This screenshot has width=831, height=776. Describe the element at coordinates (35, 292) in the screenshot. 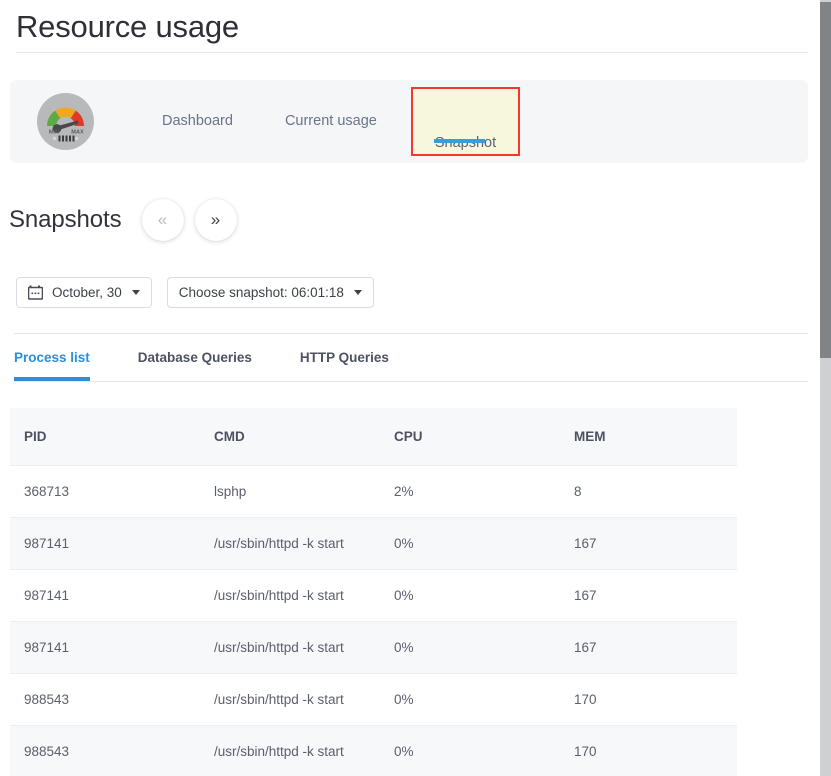

I see `calendar-icon` at that location.